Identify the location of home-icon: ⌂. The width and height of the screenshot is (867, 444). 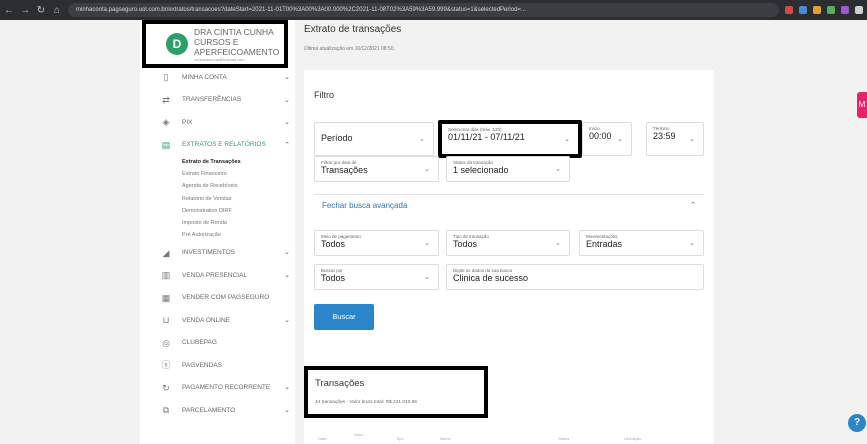
(57, 10).